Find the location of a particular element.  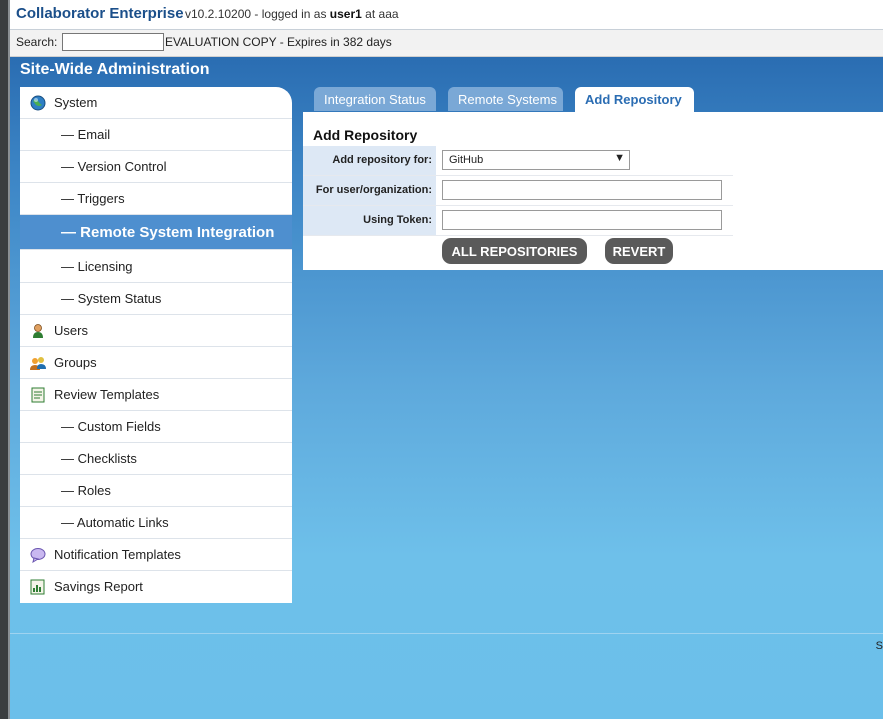

version-info: v10.2.10200 - logged in as user1 at aaa is located at coordinates (292, 14).